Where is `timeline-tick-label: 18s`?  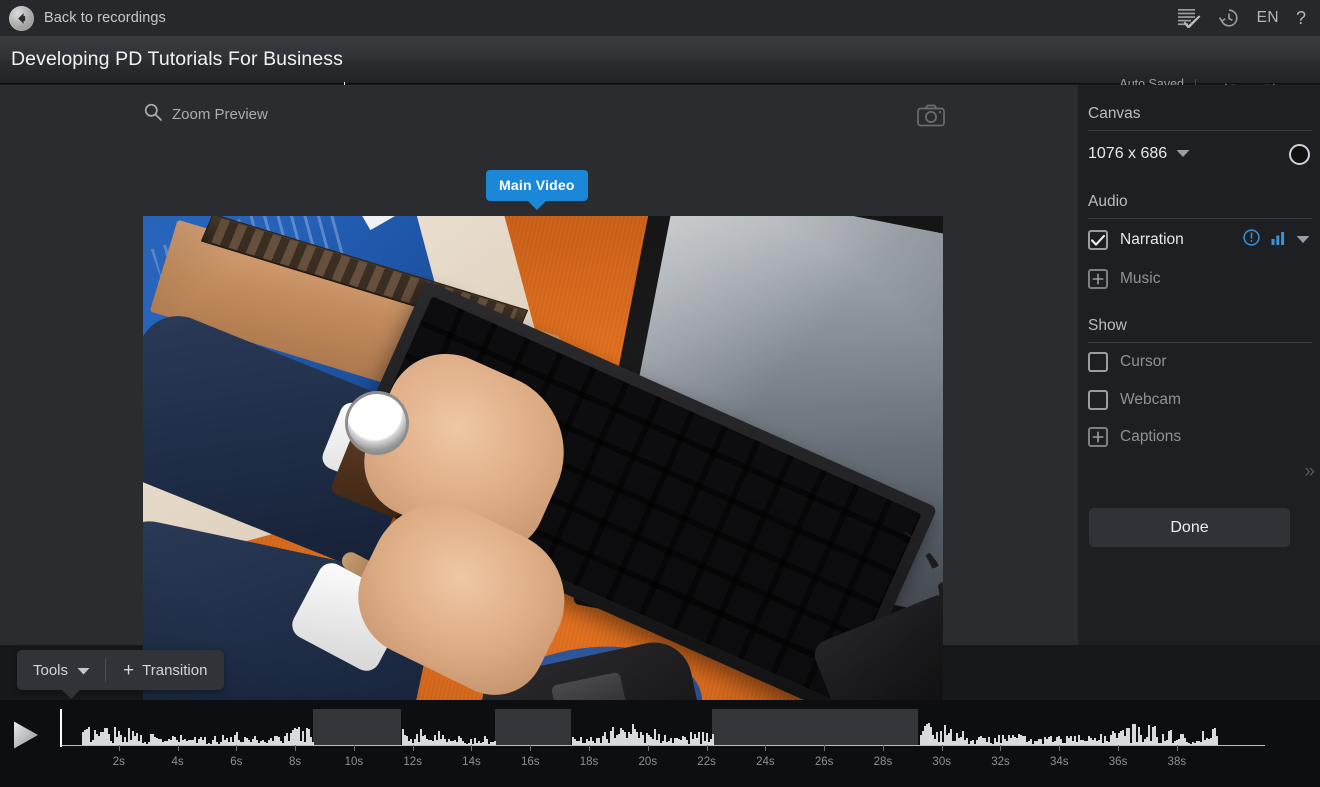 timeline-tick-label: 18s is located at coordinates (589, 762).